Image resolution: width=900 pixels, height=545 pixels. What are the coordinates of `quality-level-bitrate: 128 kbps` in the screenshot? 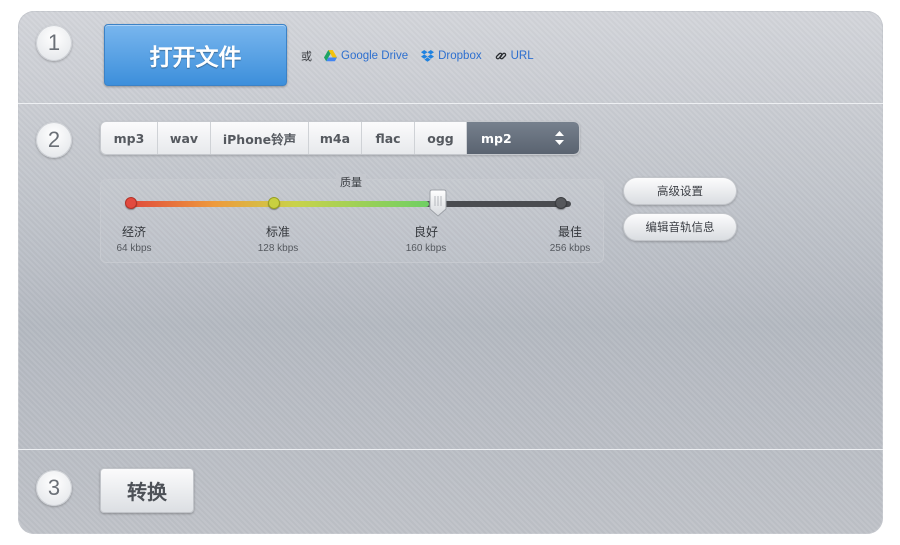 It's located at (278, 248).